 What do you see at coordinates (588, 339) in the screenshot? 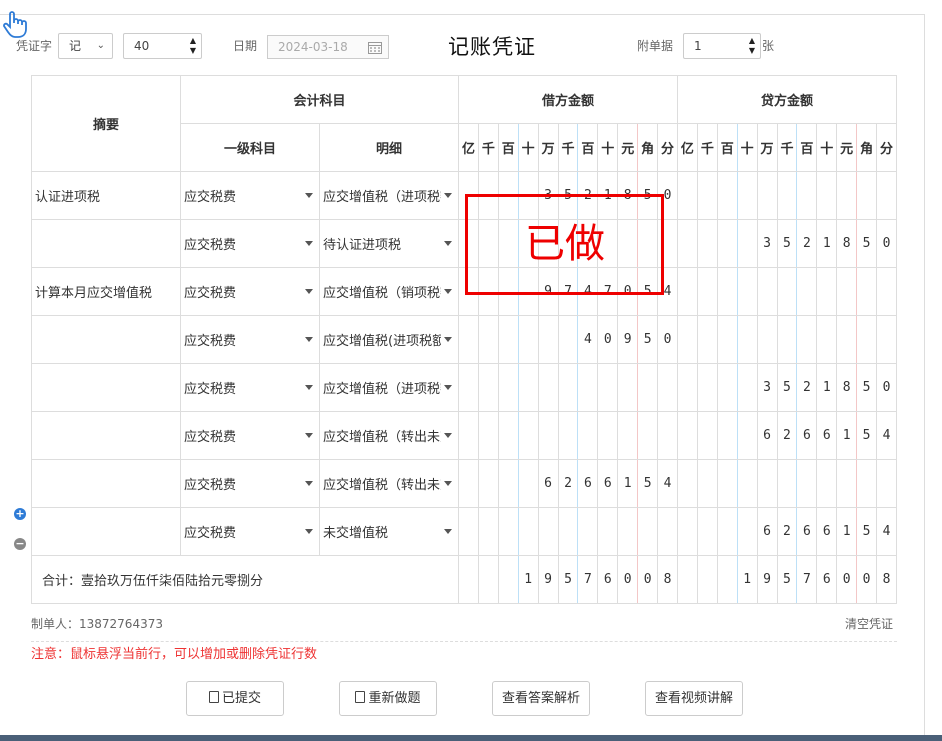
I see `debit-digit: 4` at bounding box center [588, 339].